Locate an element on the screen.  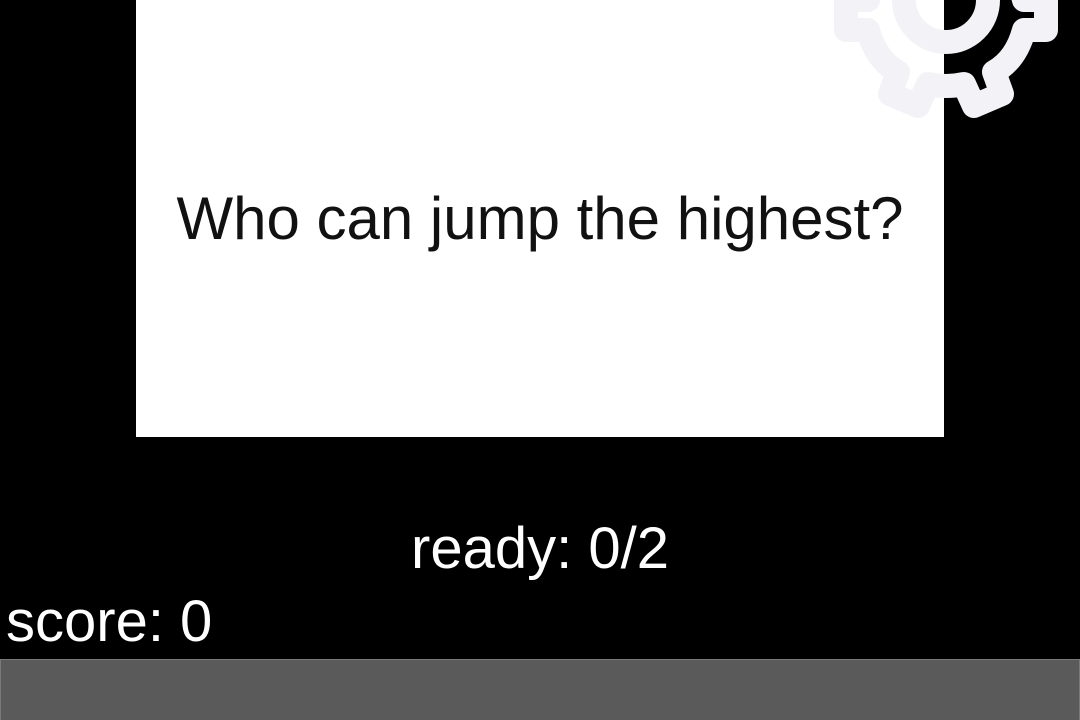
question-text: Who can jump the highest? is located at coordinates (540, 218).